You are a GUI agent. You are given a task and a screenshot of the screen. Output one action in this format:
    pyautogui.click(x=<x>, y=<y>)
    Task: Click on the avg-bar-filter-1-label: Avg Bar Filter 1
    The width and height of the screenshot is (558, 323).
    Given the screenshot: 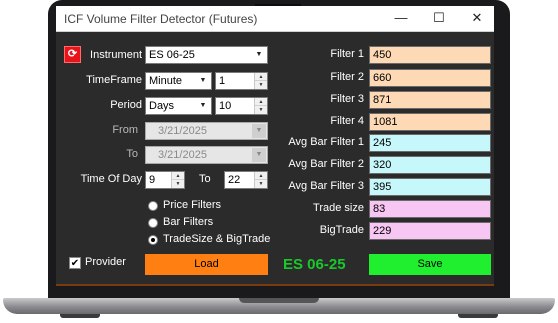 What is the action you would take?
    pyautogui.click(x=326, y=142)
    